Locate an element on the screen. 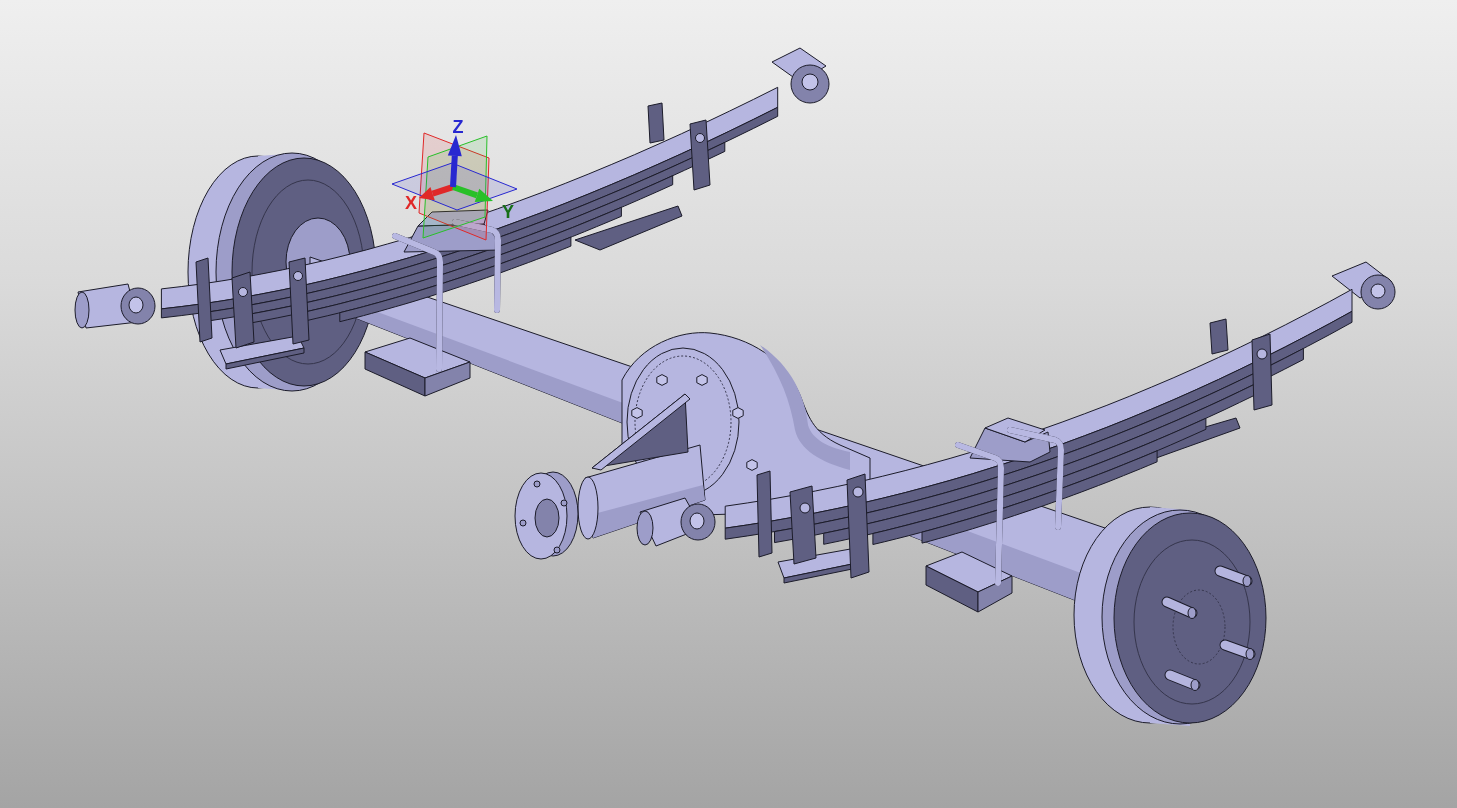 The height and width of the screenshot is (808, 1457). axis-label: Z is located at coordinates (458, 127).